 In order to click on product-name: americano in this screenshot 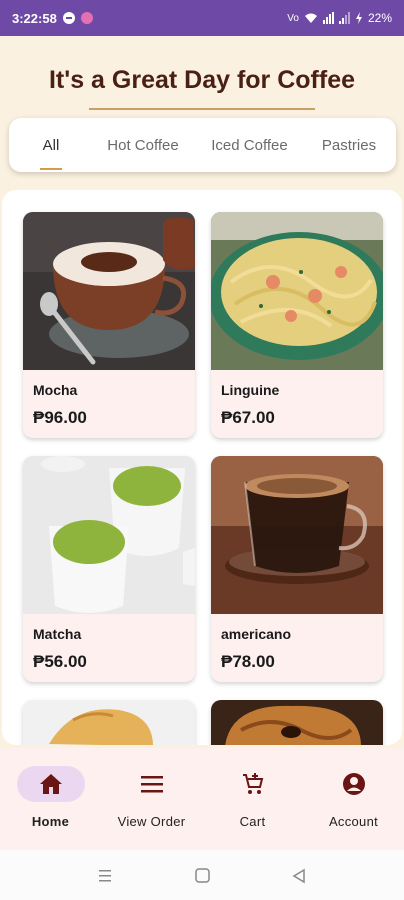, I will do `click(256, 634)`.